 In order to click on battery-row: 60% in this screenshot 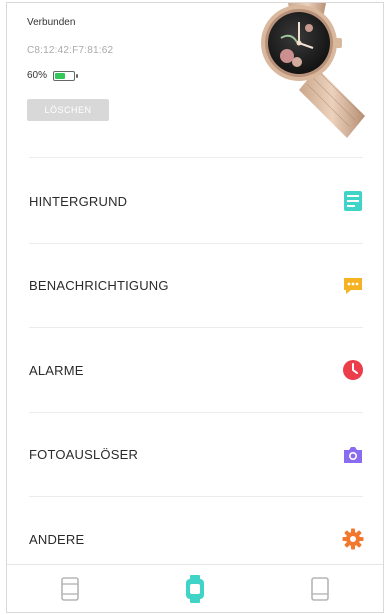, I will do `click(53, 75)`.